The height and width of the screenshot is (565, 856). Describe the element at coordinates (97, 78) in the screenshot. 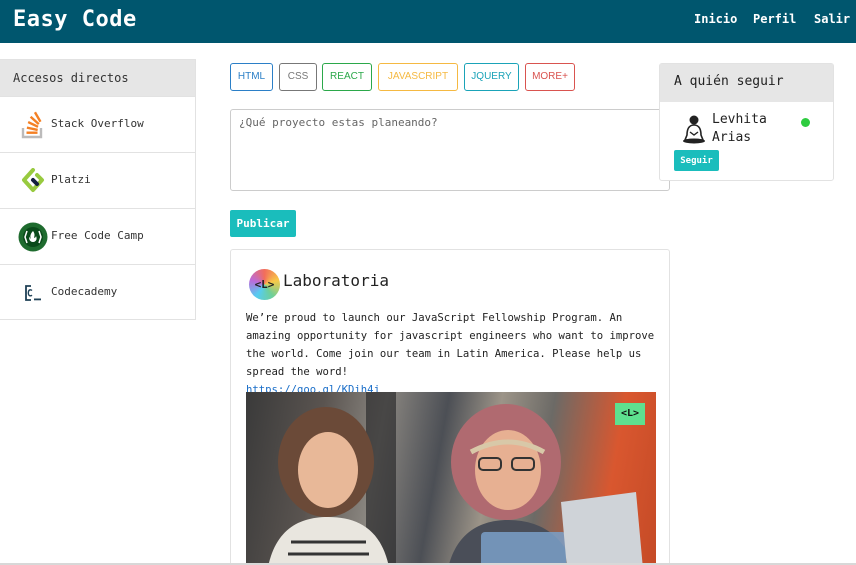

I see `sidebar-title: Accesos directos` at that location.